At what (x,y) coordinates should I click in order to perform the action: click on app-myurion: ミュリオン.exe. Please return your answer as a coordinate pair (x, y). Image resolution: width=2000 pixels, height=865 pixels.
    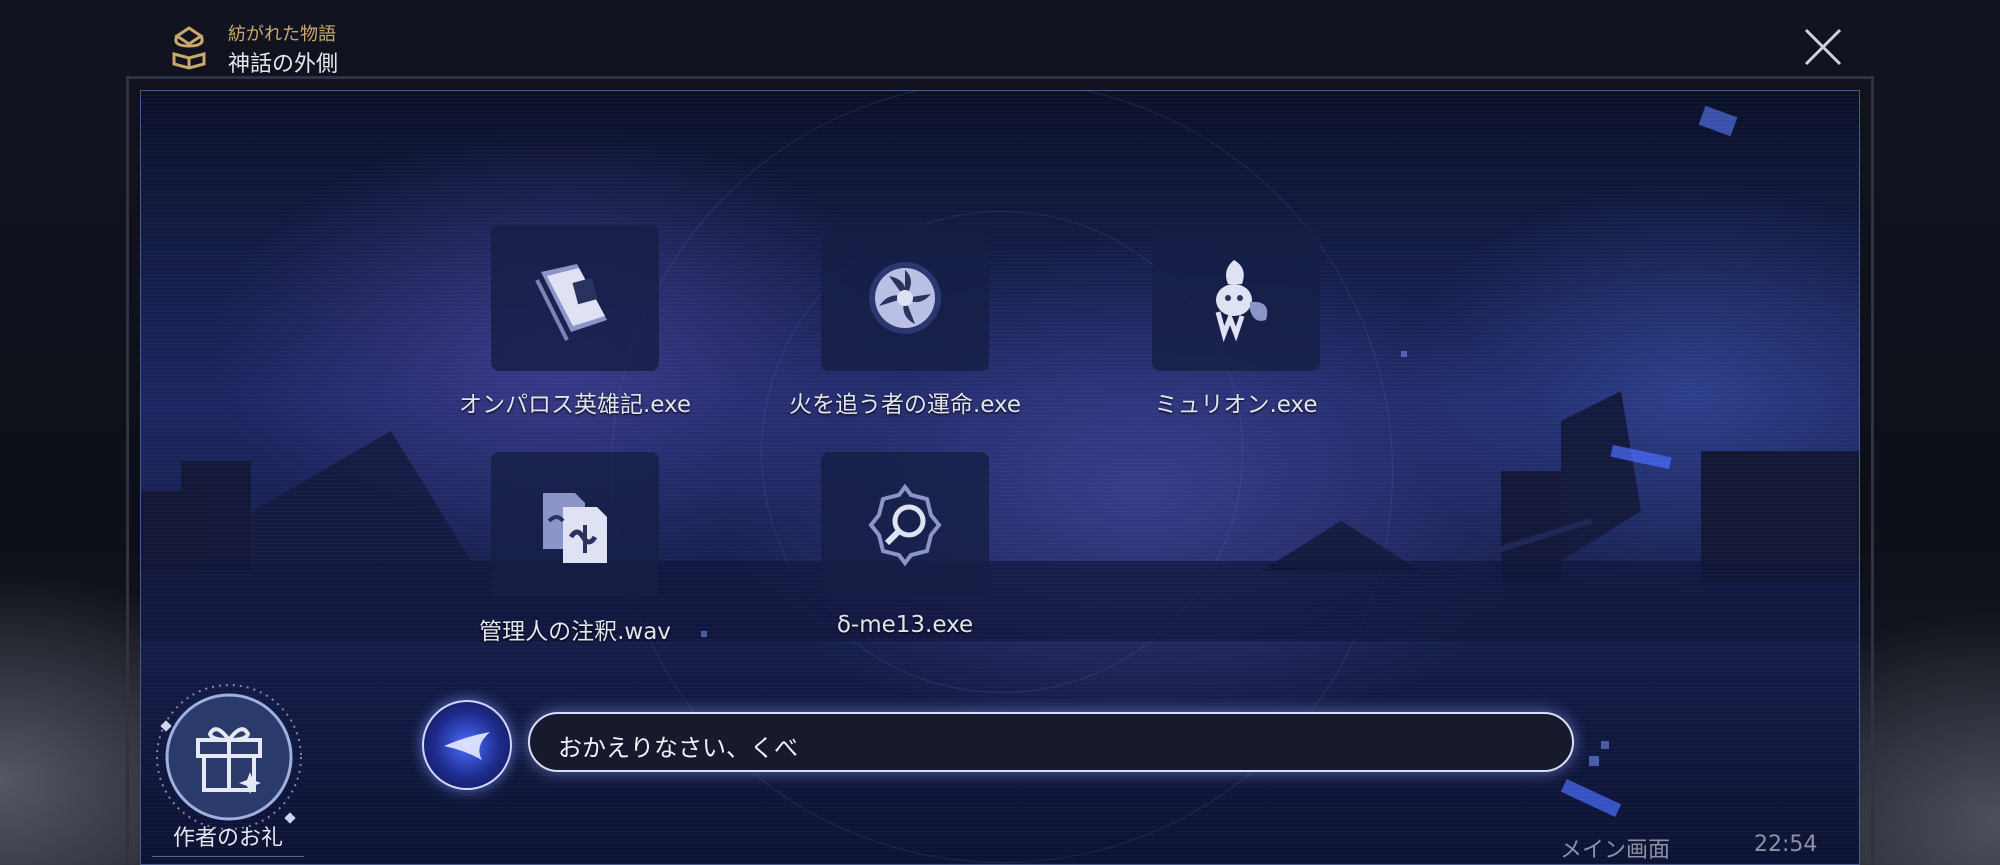
    Looking at the image, I should click on (1236, 322).